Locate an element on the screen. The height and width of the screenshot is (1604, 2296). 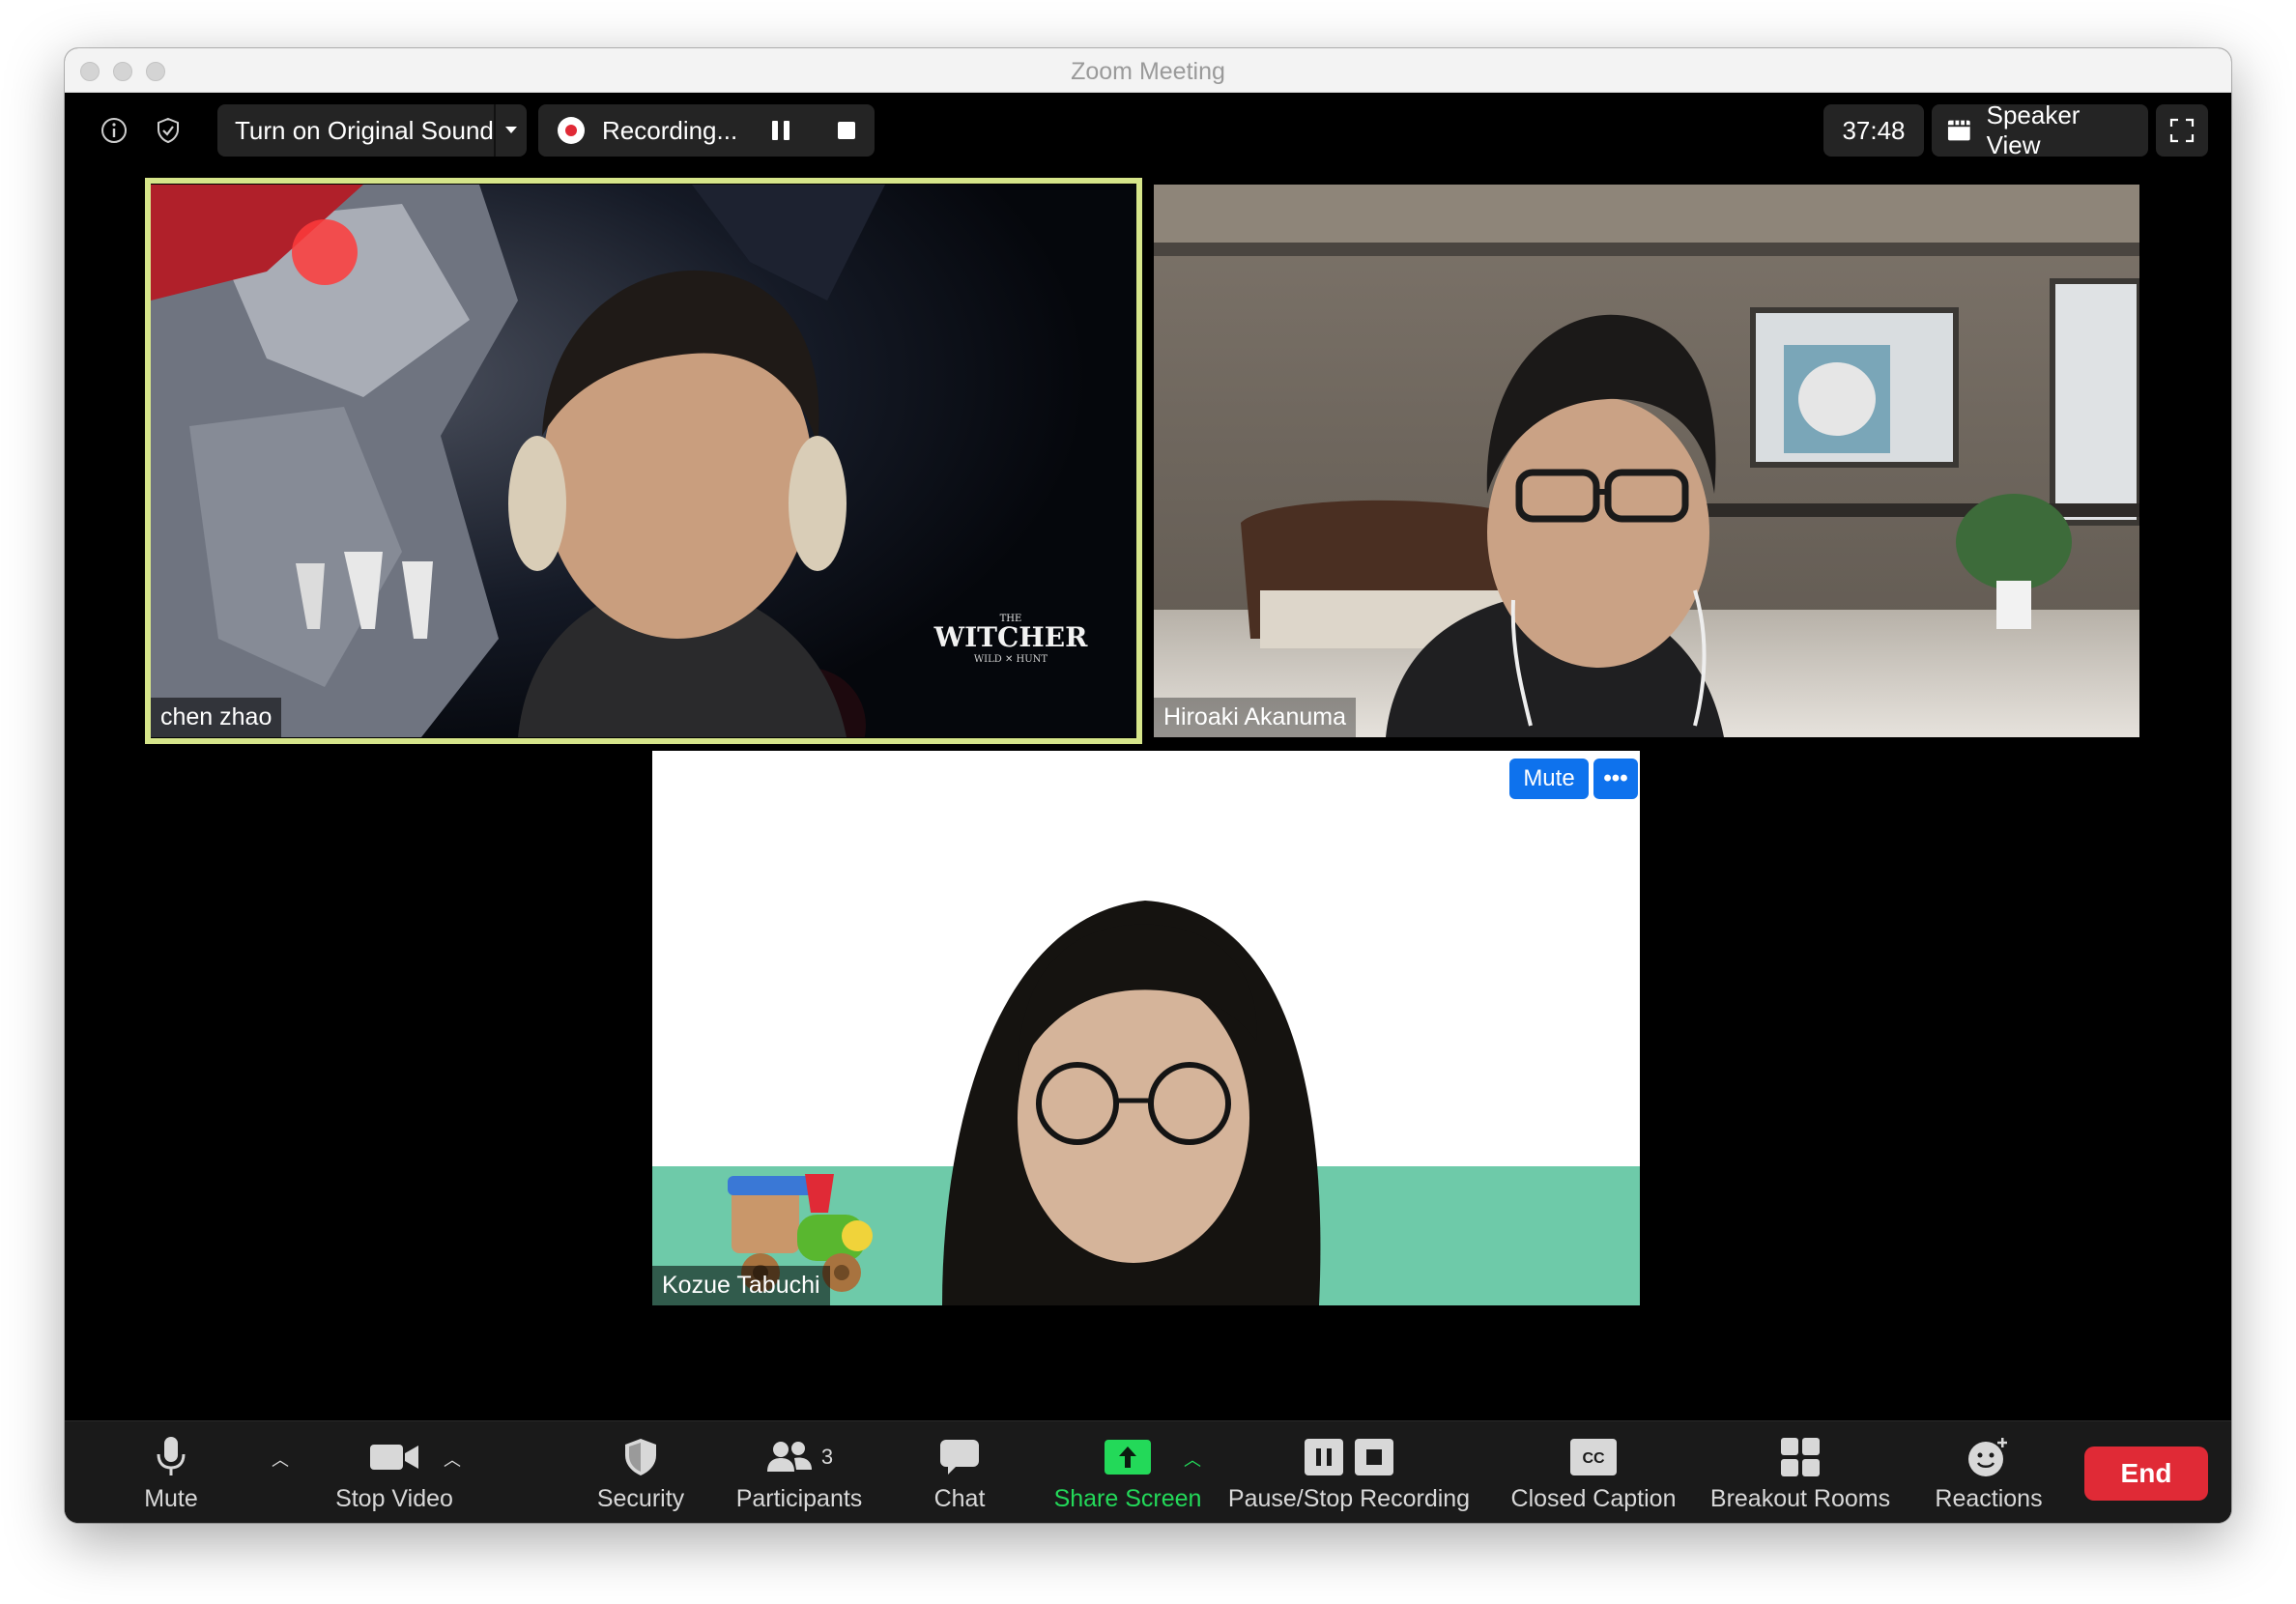
window-title: Zoom Meeting is located at coordinates (1148, 71).